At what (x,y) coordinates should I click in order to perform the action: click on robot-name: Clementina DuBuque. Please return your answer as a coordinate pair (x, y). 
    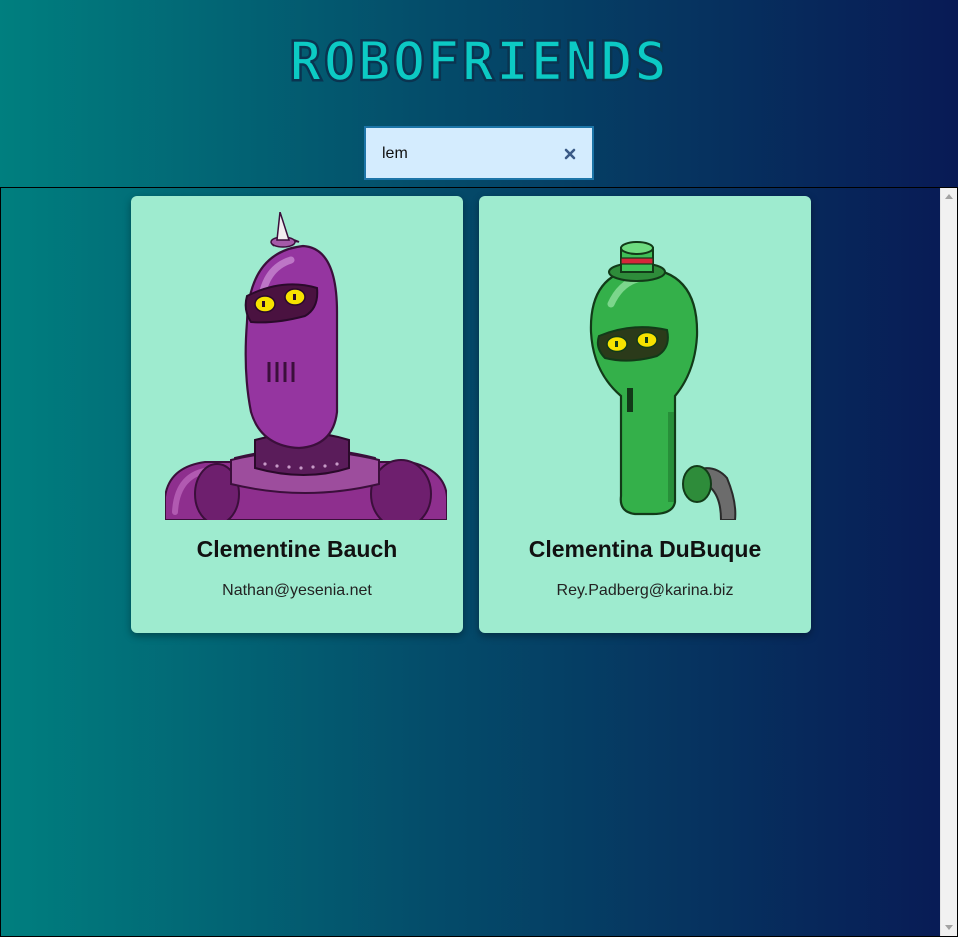
    Looking at the image, I should click on (645, 549).